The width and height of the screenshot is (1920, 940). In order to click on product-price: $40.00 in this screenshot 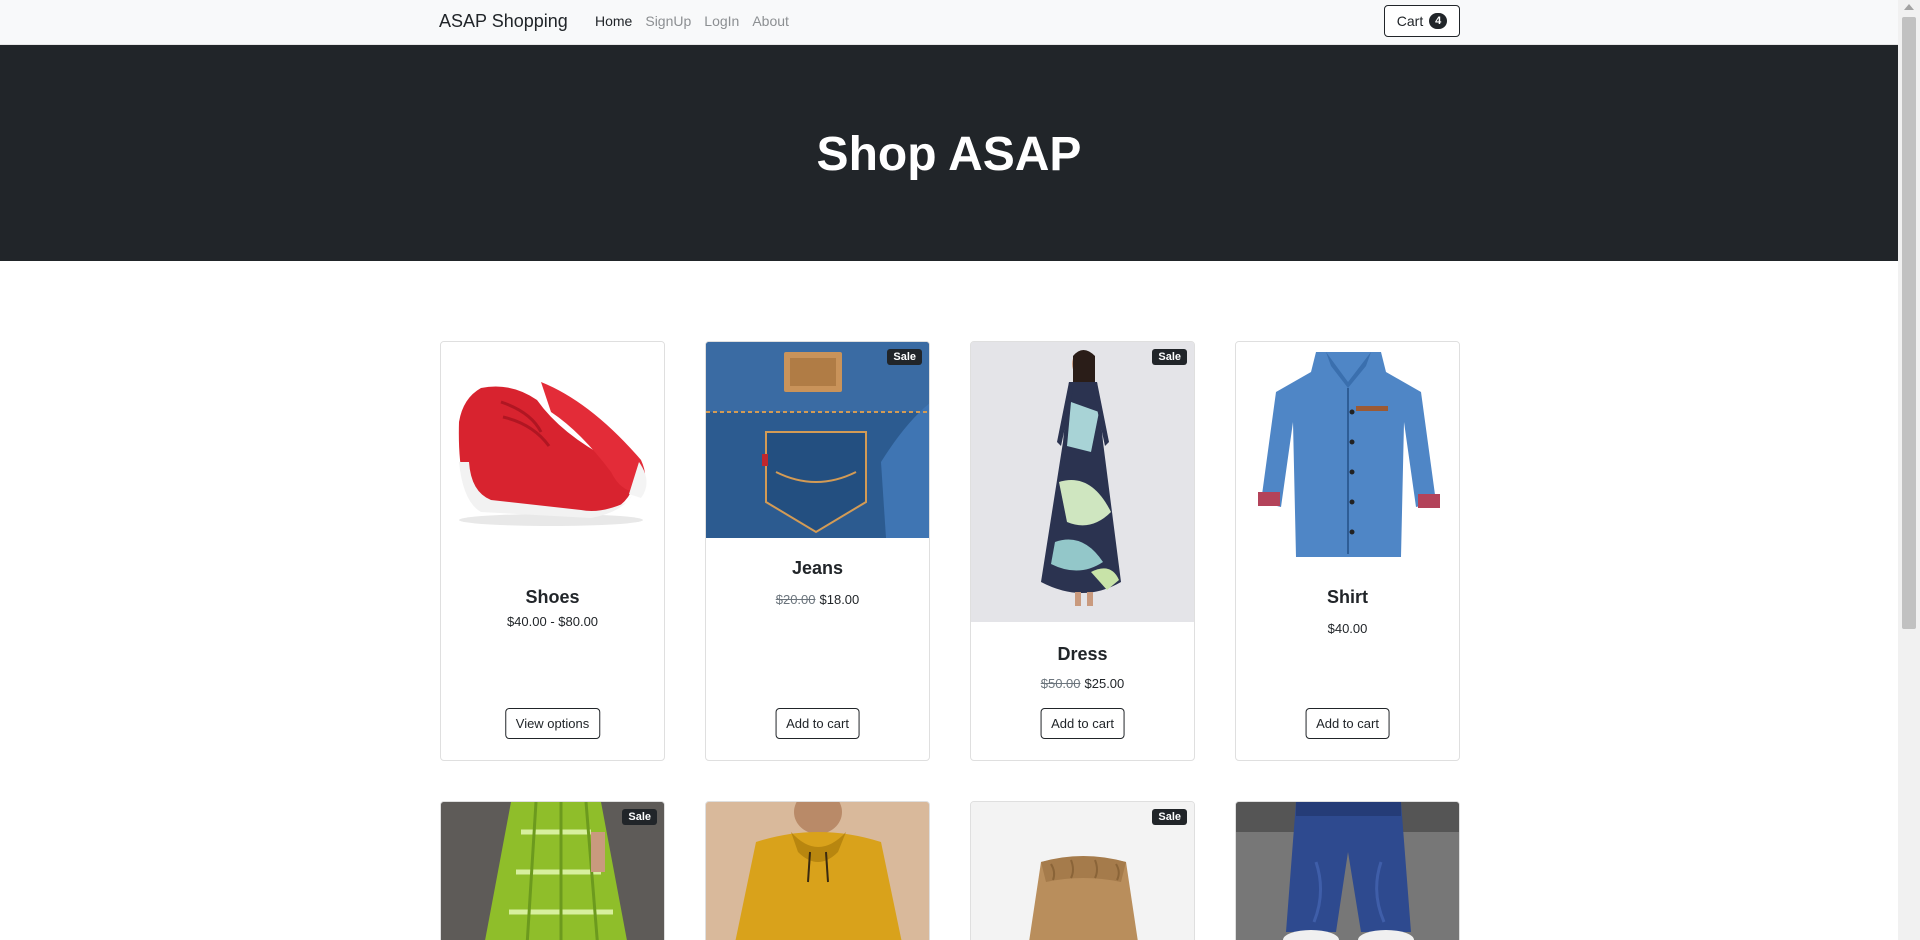, I will do `click(1347, 628)`.